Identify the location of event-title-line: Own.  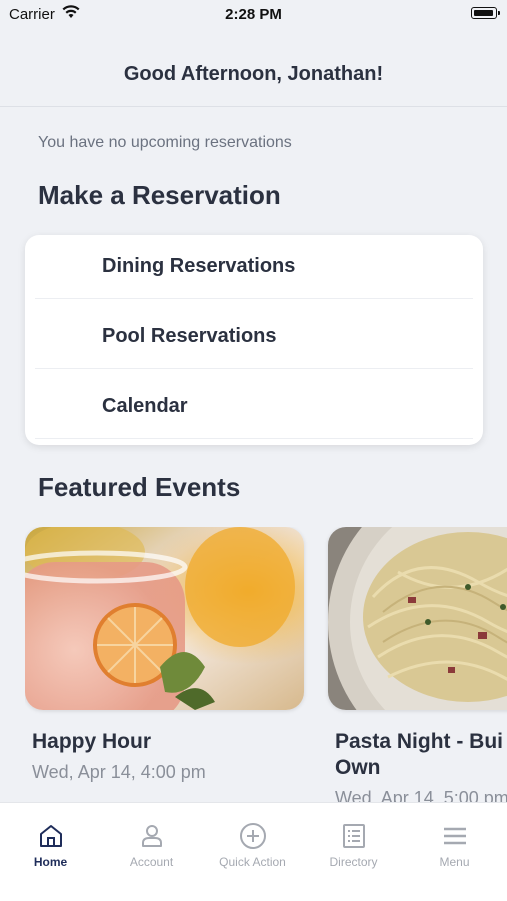
(358, 767).